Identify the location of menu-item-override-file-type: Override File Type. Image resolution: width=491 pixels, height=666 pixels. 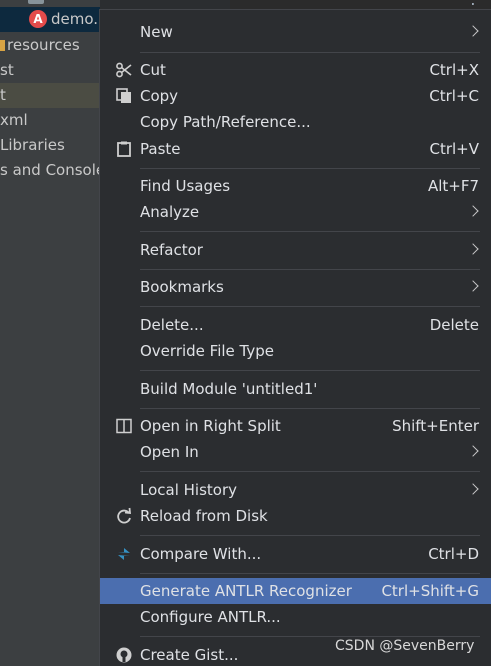
(295, 351).